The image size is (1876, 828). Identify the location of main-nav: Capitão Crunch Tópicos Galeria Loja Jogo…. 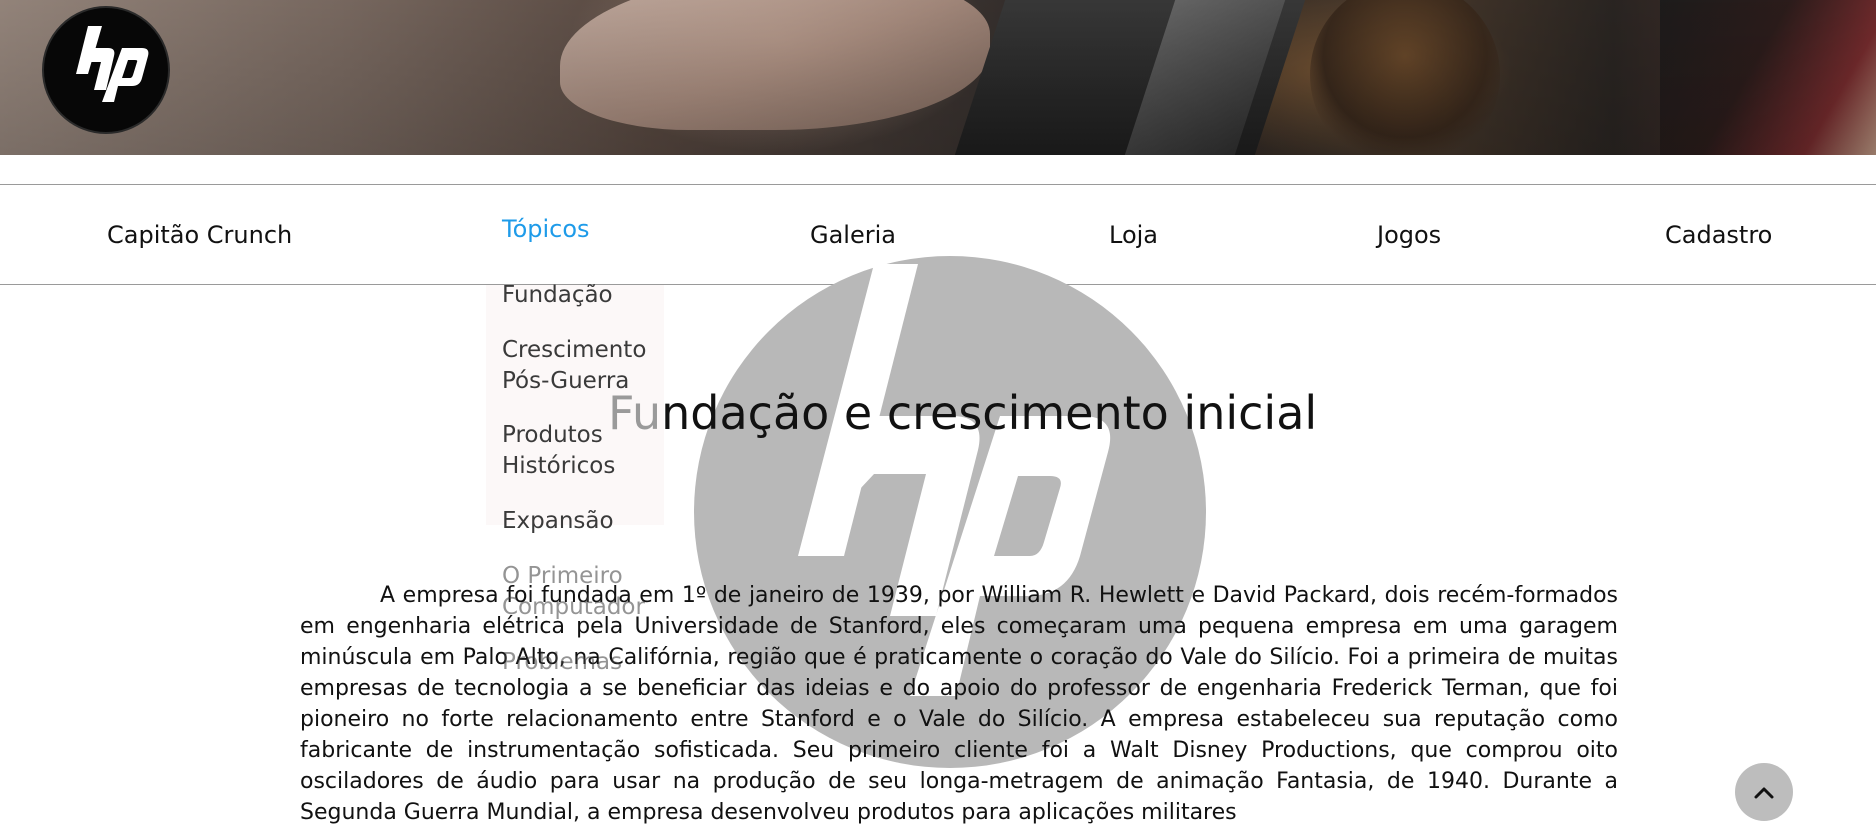
(938, 234).